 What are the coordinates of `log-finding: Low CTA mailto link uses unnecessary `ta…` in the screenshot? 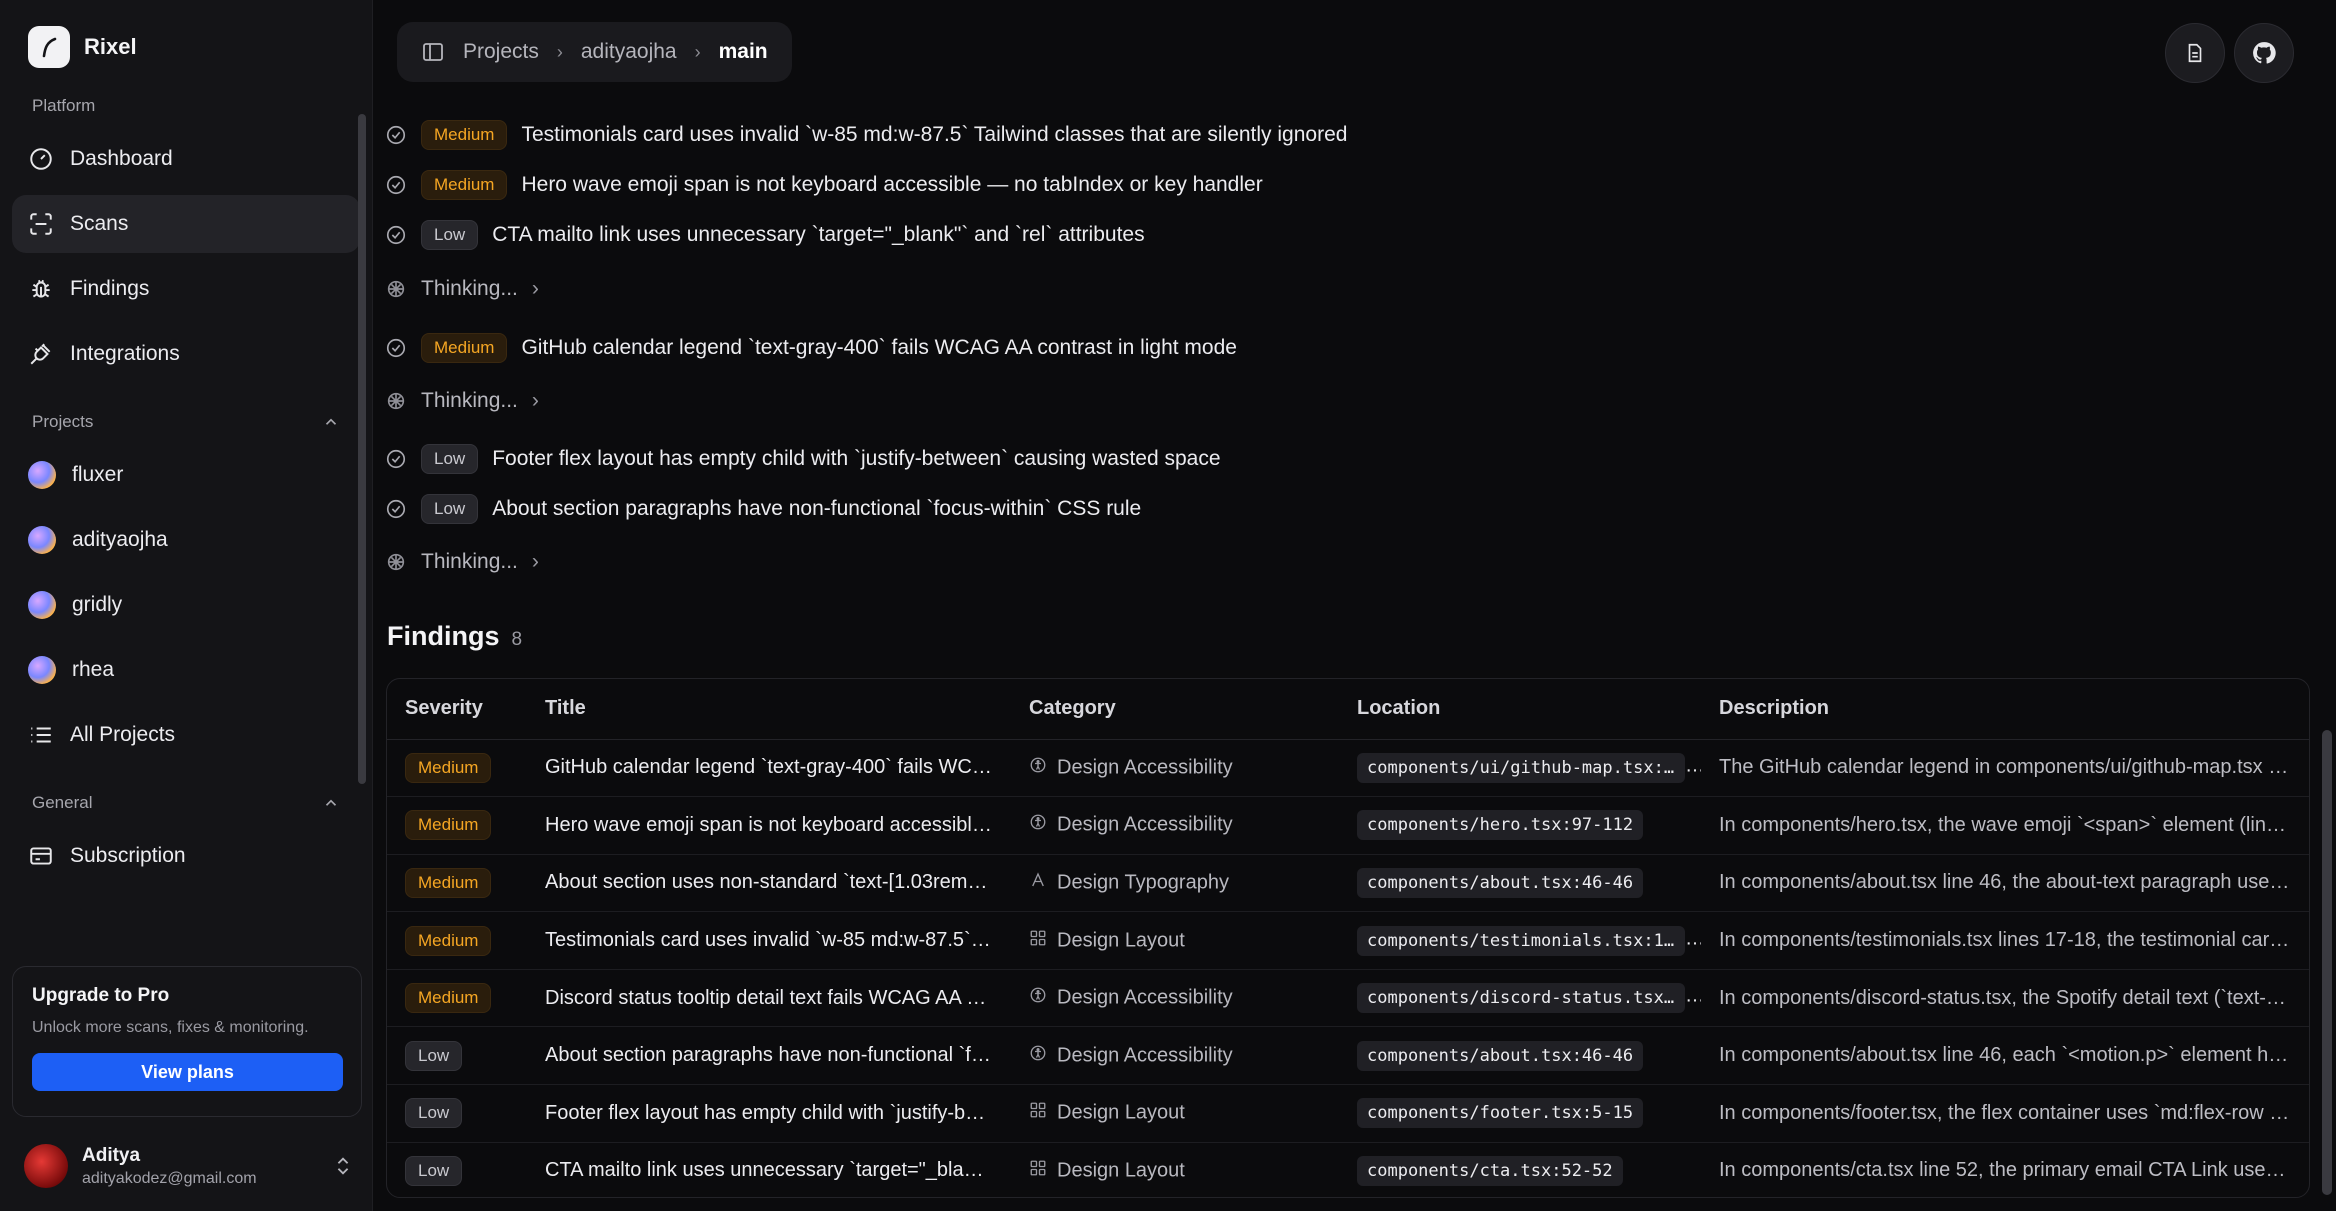 It's located at (765, 235).